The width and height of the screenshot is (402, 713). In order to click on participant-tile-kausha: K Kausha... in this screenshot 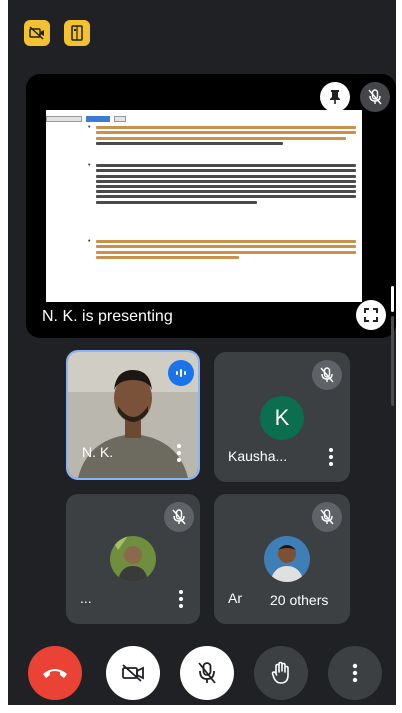, I will do `click(282, 417)`.